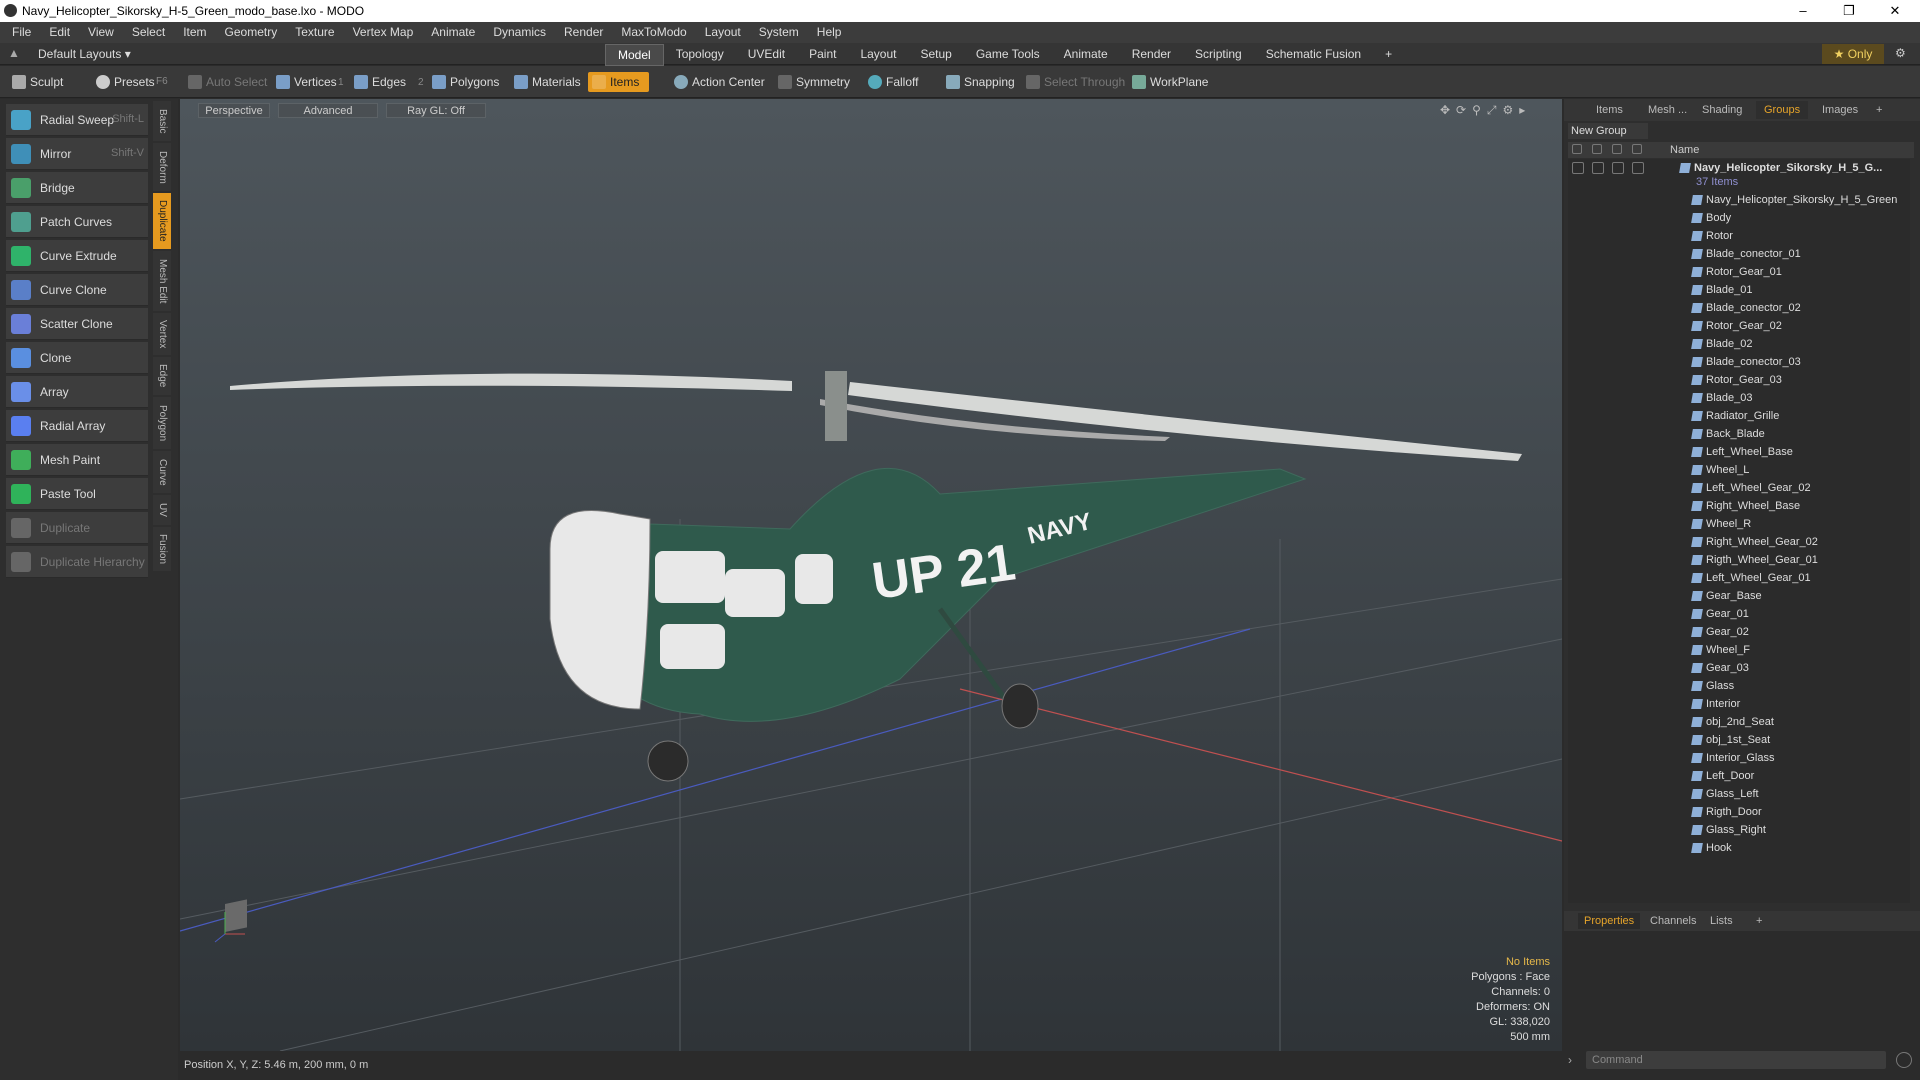 The height and width of the screenshot is (1080, 1920). Describe the element at coordinates (1722, 110) in the screenshot. I see `right-tab-shading: Shading` at that location.